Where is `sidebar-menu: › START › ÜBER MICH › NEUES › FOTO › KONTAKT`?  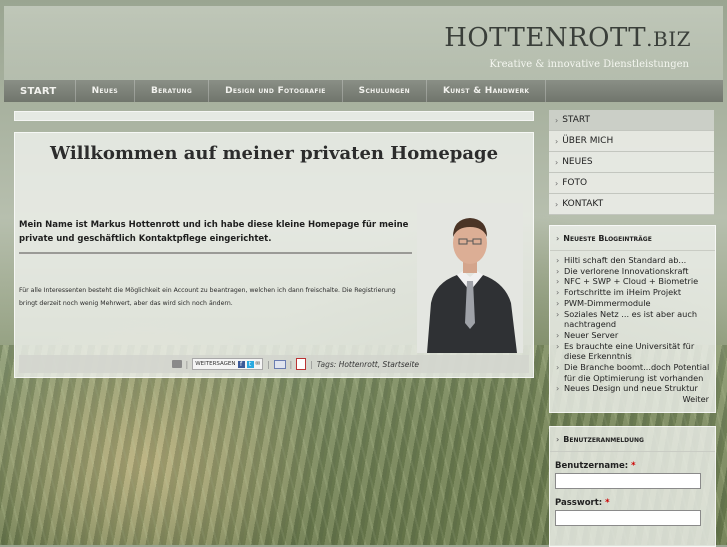 sidebar-menu: › START › ÜBER MICH › NEUES › FOTO › KONTAKT is located at coordinates (631, 162).